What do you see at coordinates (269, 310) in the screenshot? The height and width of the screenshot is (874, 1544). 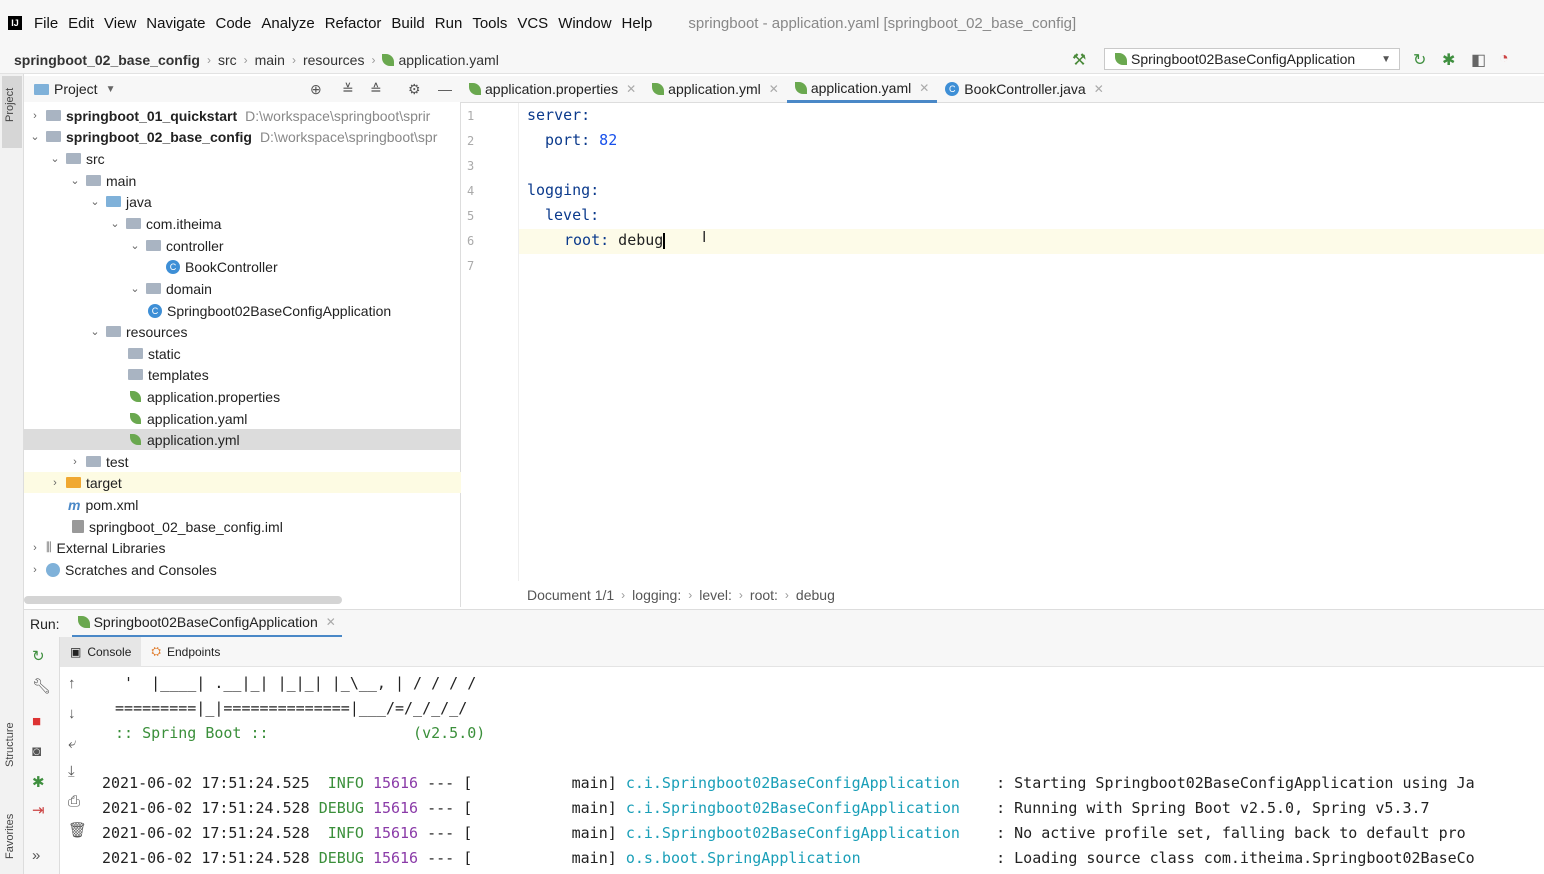 I see `tree-item: C Springboot02BaseConfigApplication` at bounding box center [269, 310].